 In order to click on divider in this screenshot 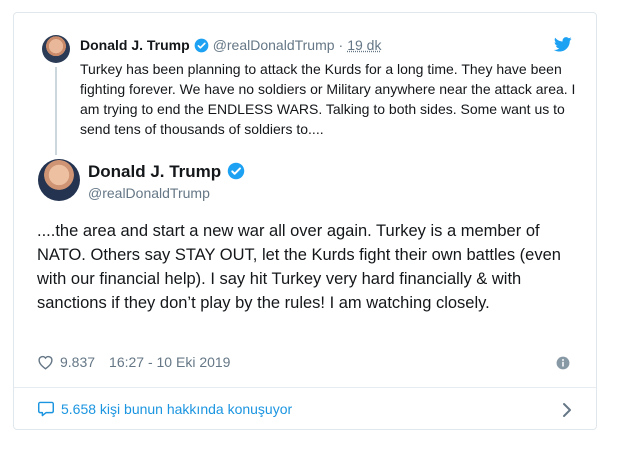, I will do `click(305, 387)`.